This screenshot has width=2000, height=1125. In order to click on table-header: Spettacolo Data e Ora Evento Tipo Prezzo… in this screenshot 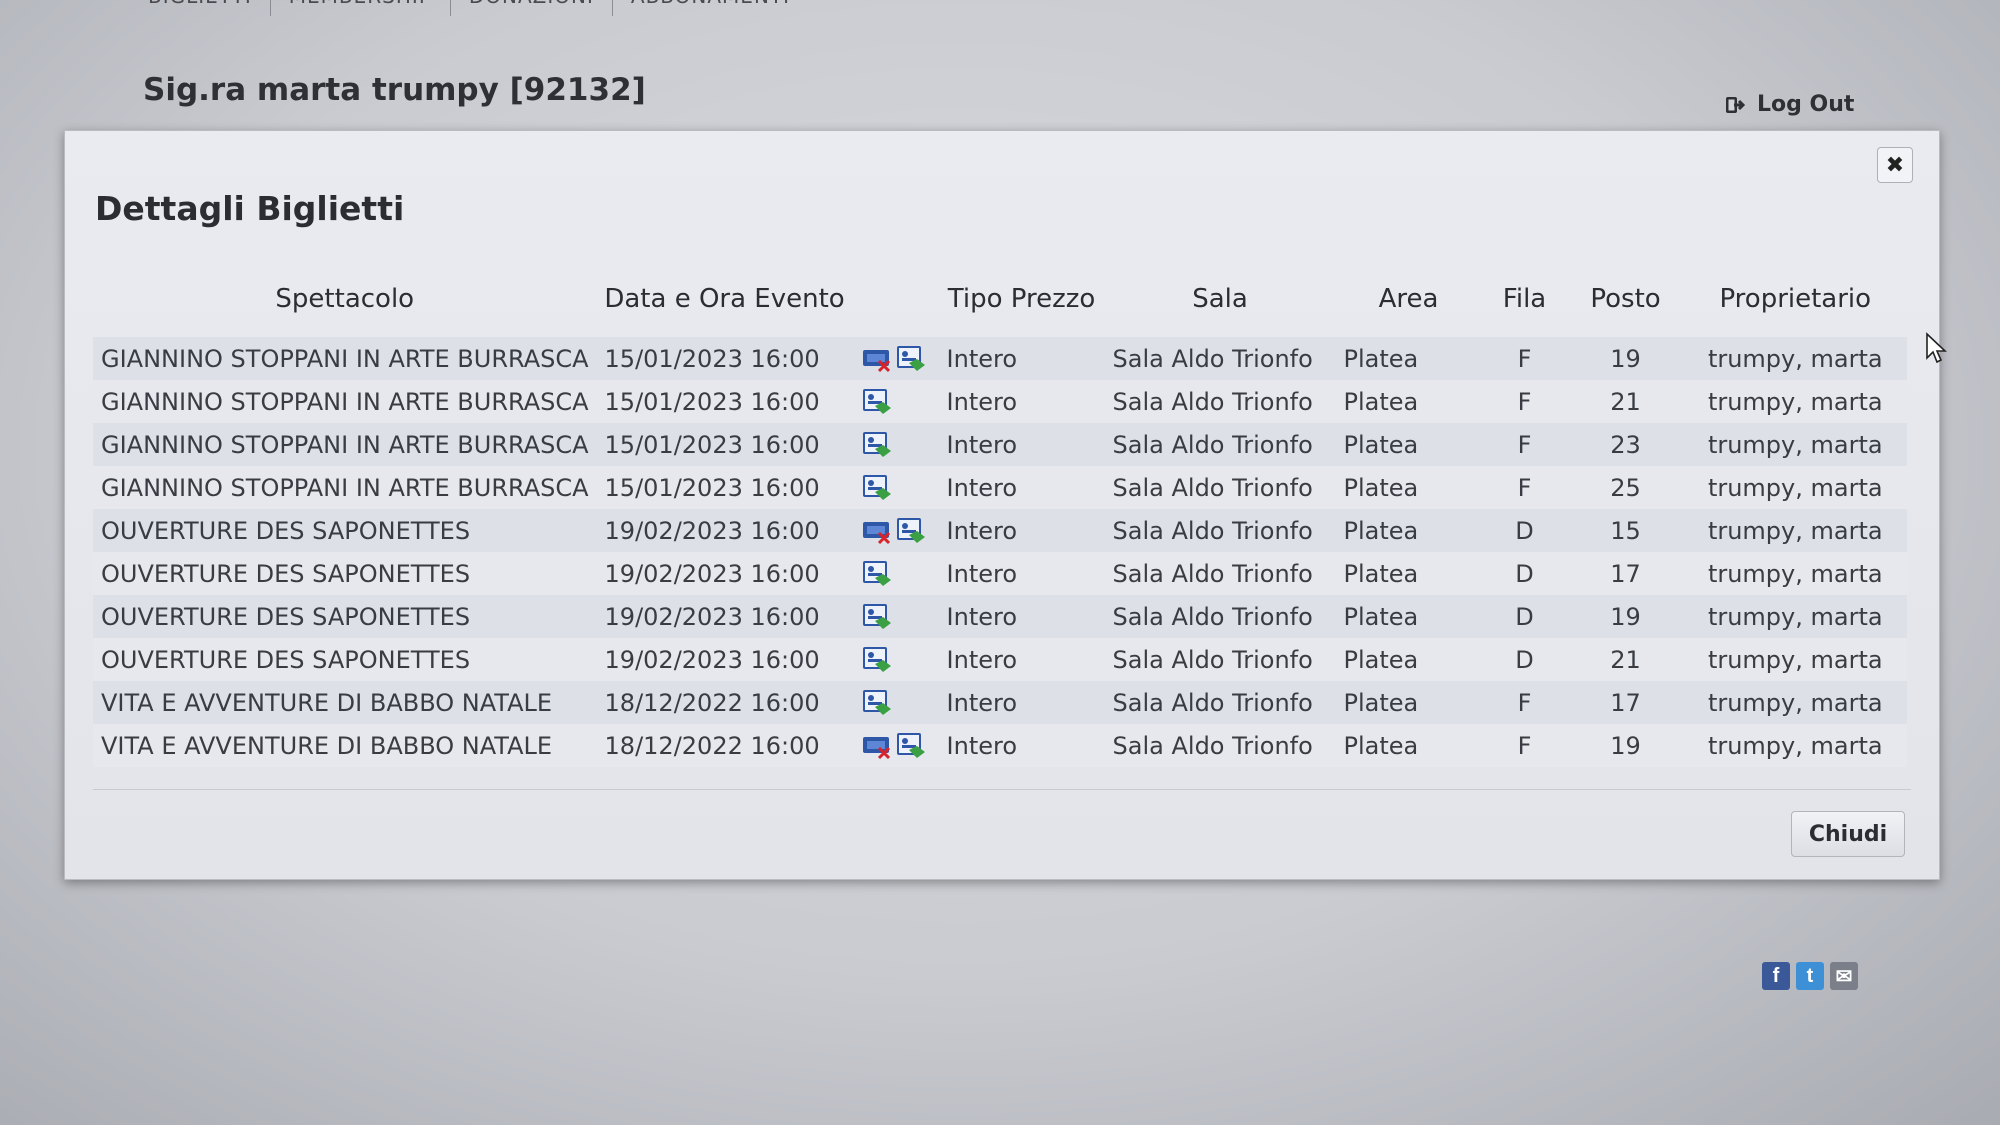, I will do `click(1000, 299)`.